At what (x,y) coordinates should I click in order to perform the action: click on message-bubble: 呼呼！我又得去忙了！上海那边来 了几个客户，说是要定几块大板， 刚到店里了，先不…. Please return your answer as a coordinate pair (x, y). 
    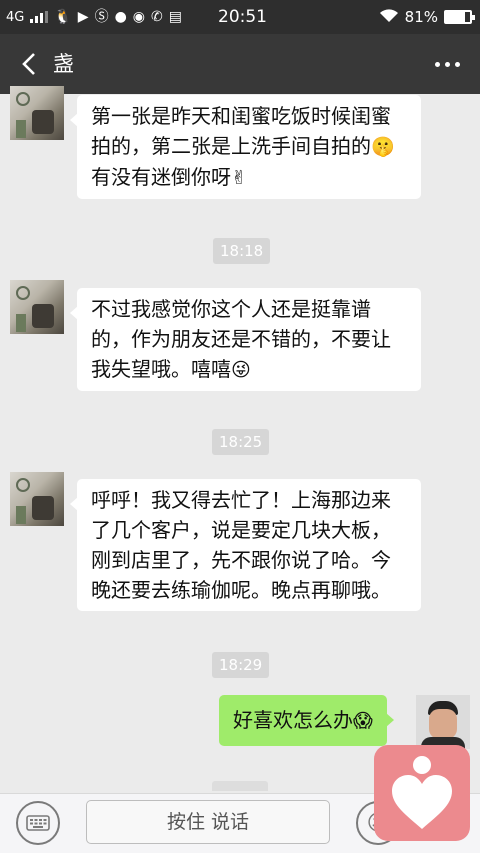
    Looking at the image, I should click on (245, 545).